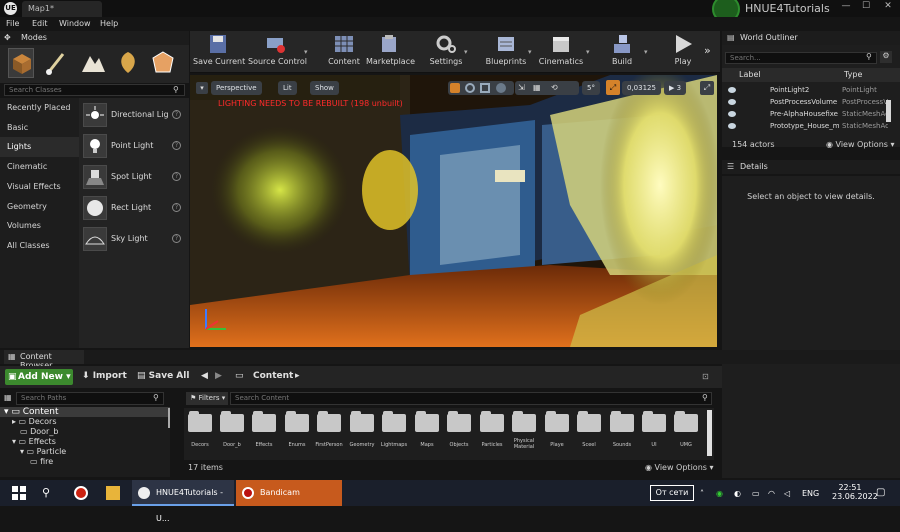 This screenshot has height=532, width=900. I want to click on landscape-mode-icon, so click(93, 63).